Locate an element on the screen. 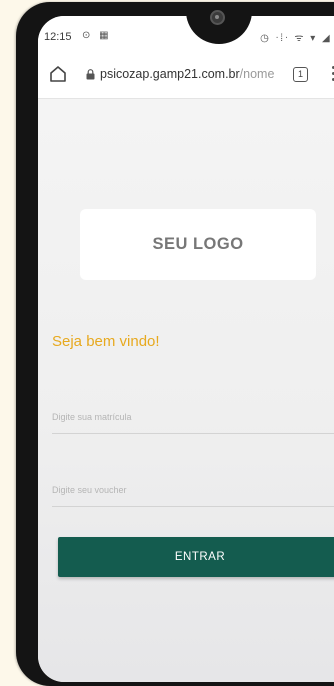 The width and height of the screenshot is (334, 686). home-icon is located at coordinates (58, 74).